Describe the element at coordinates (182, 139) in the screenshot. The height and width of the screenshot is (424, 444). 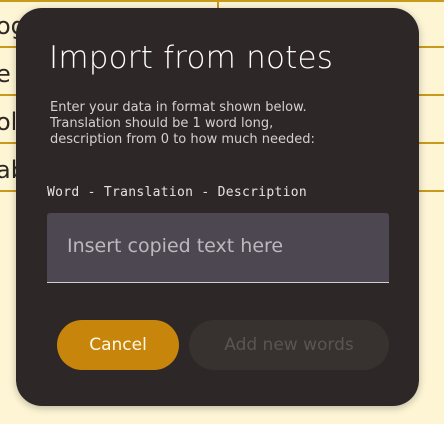
I see `description-line: description from 0 to how much needed:` at that location.